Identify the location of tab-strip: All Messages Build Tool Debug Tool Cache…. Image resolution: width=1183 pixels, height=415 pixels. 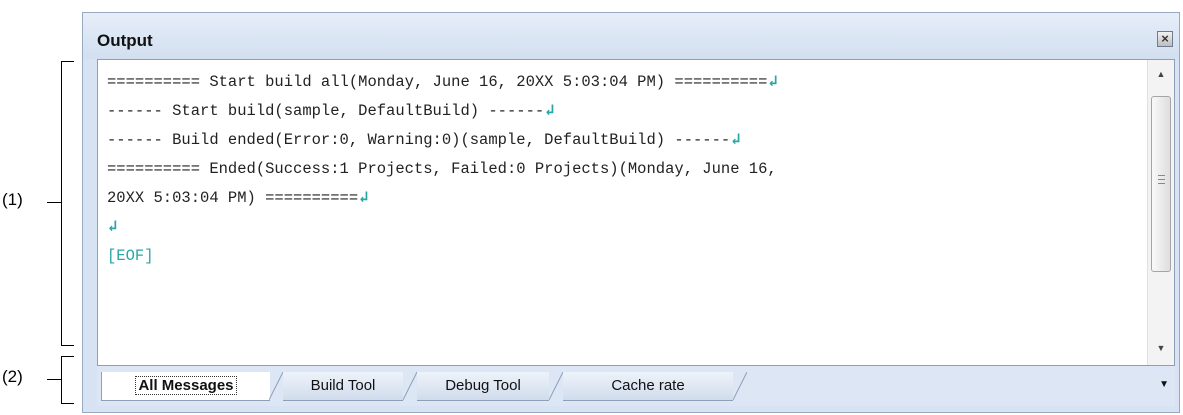
(636, 386).